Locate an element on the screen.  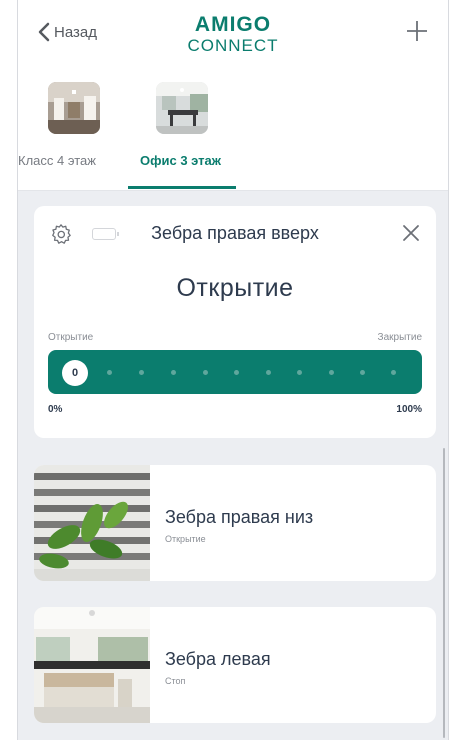
position-slider: 0 is located at coordinates (235, 372).